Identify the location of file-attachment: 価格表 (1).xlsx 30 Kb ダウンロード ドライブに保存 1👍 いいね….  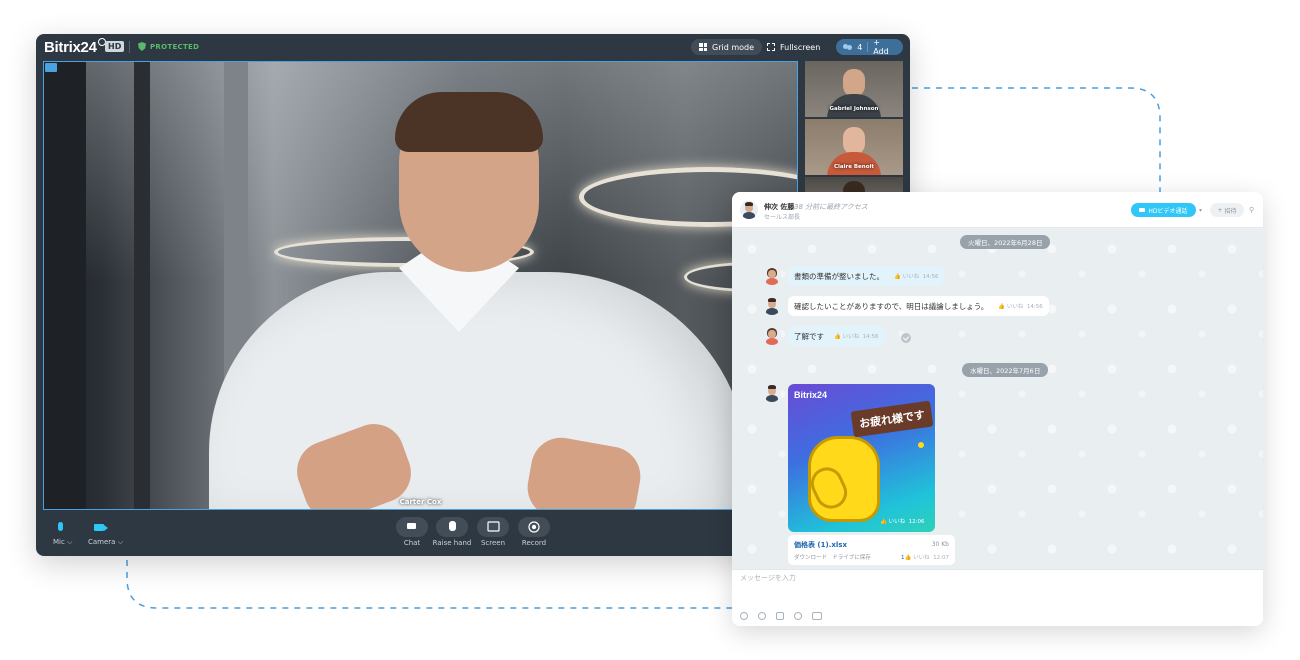
(871, 550).